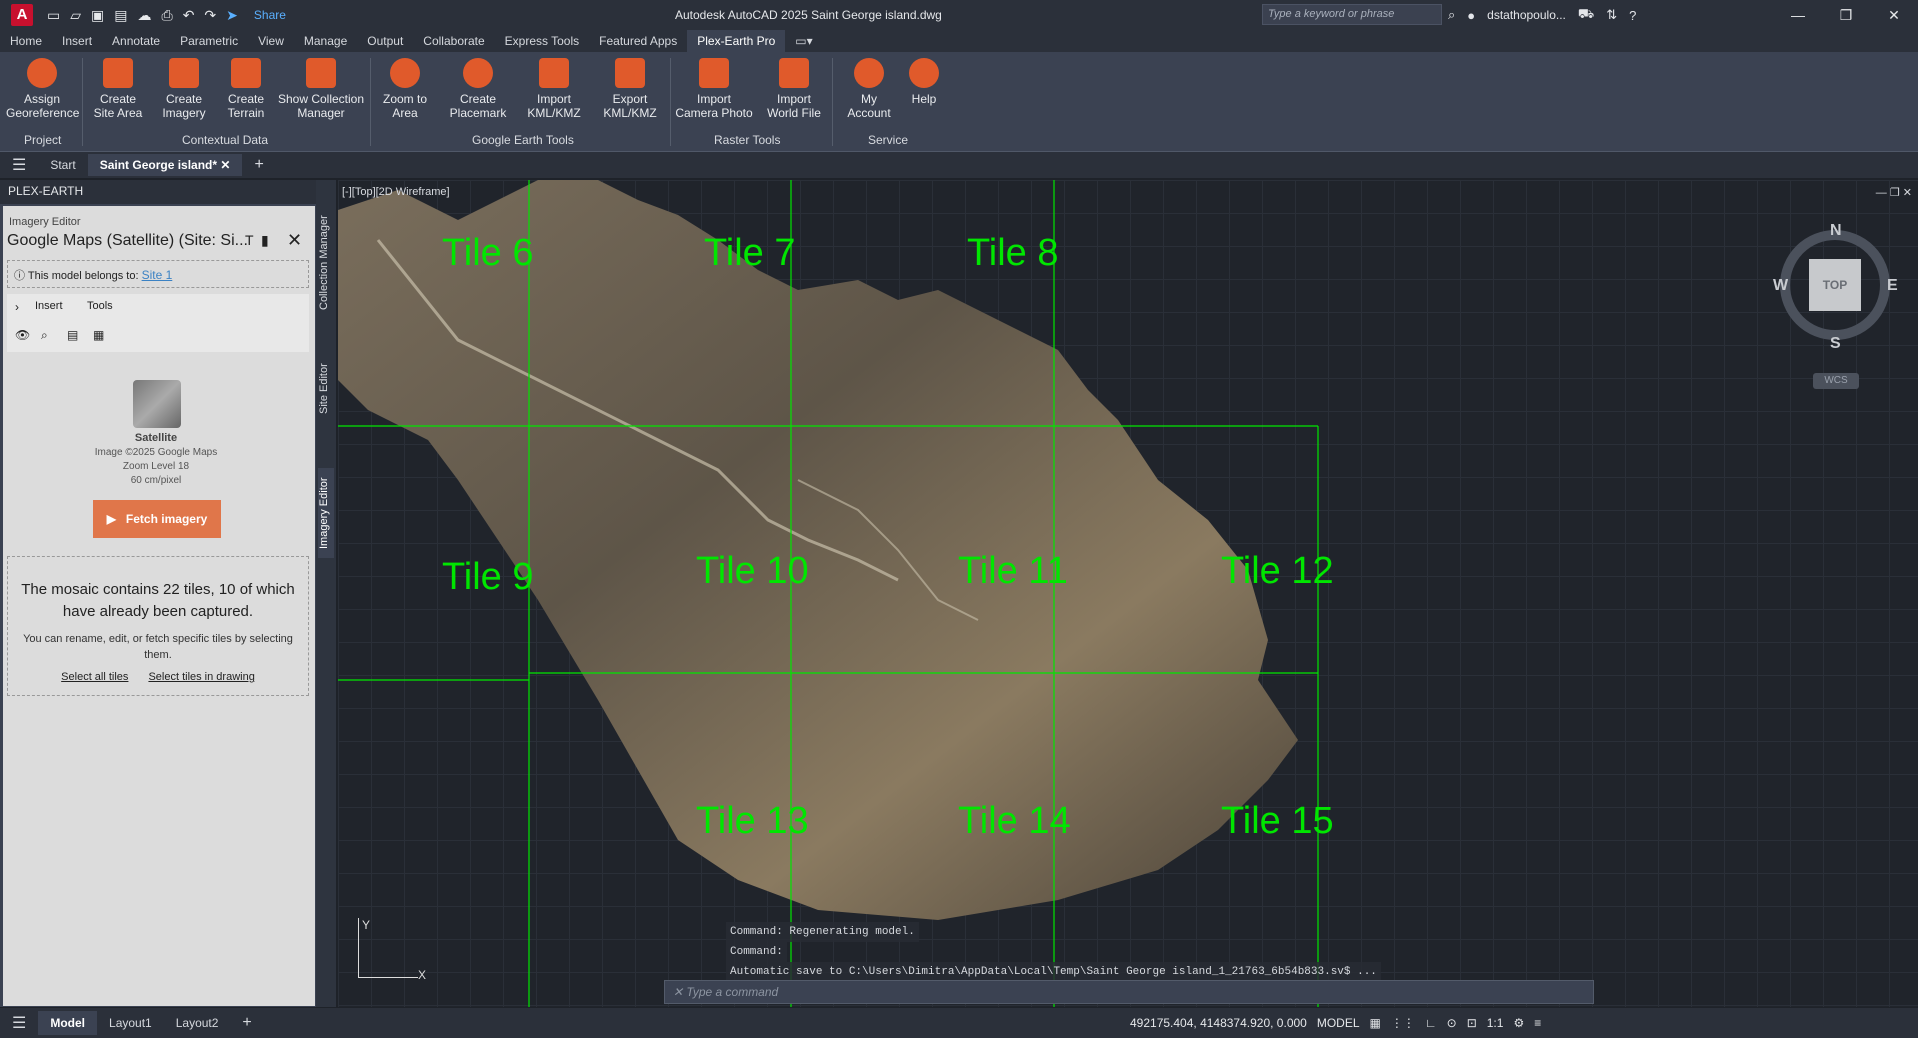 The width and height of the screenshot is (1918, 1038). I want to click on panel-raster-tools: Raster Tools, so click(747, 140).